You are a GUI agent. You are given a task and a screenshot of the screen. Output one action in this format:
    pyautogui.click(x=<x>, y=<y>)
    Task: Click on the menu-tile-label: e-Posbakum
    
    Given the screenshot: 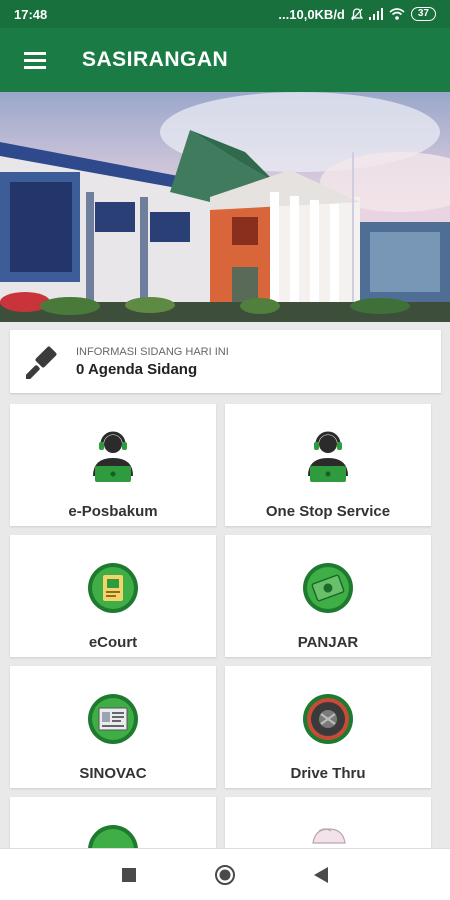 What is the action you would take?
    pyautogui.click(x=113, y=511)
    